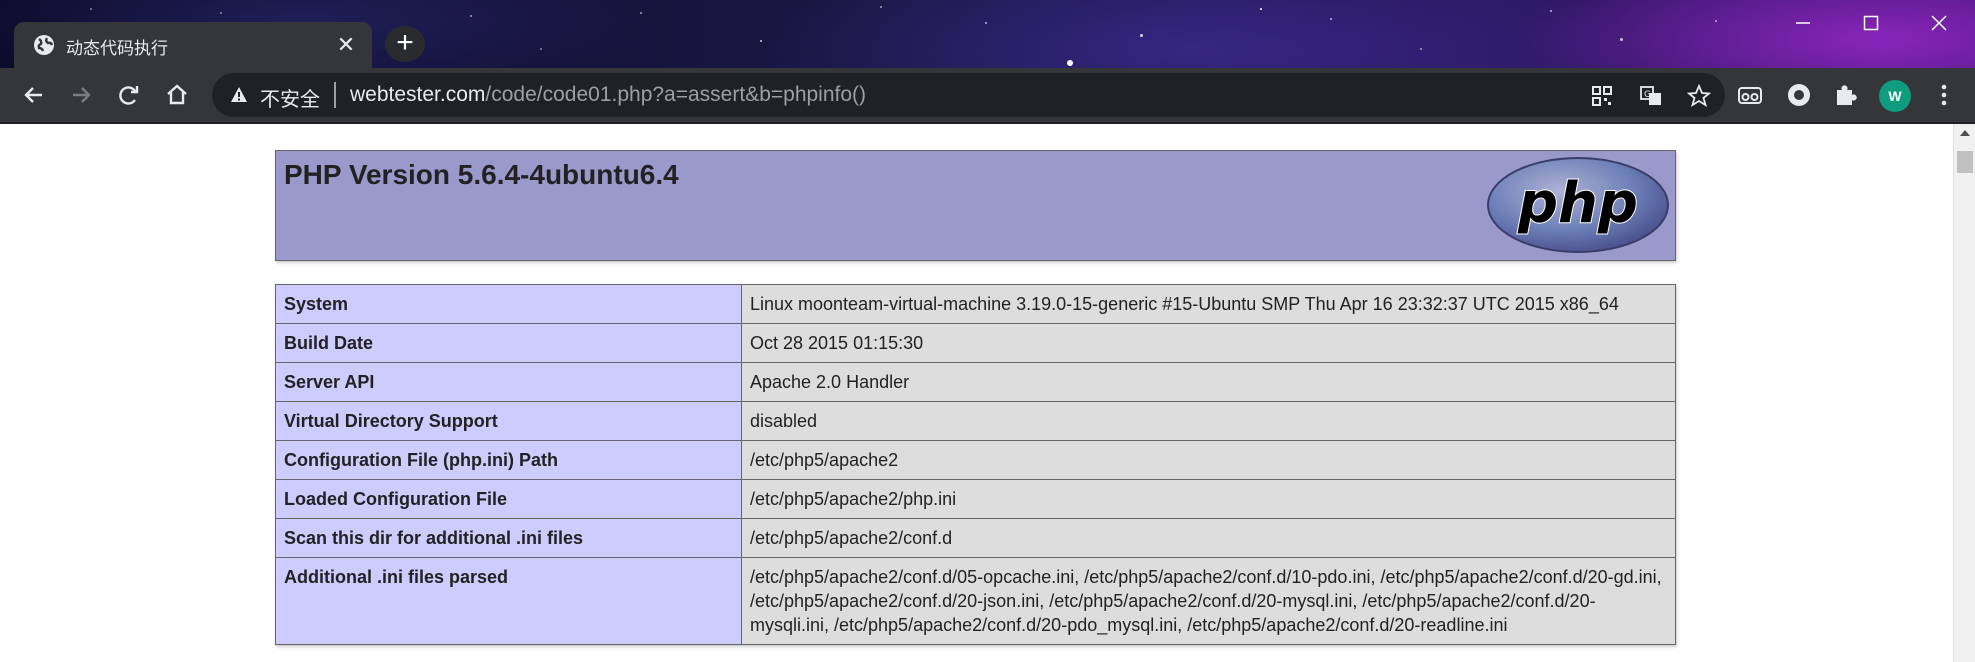  I want to click on menu-kebab-icon, so click(1944, 95).